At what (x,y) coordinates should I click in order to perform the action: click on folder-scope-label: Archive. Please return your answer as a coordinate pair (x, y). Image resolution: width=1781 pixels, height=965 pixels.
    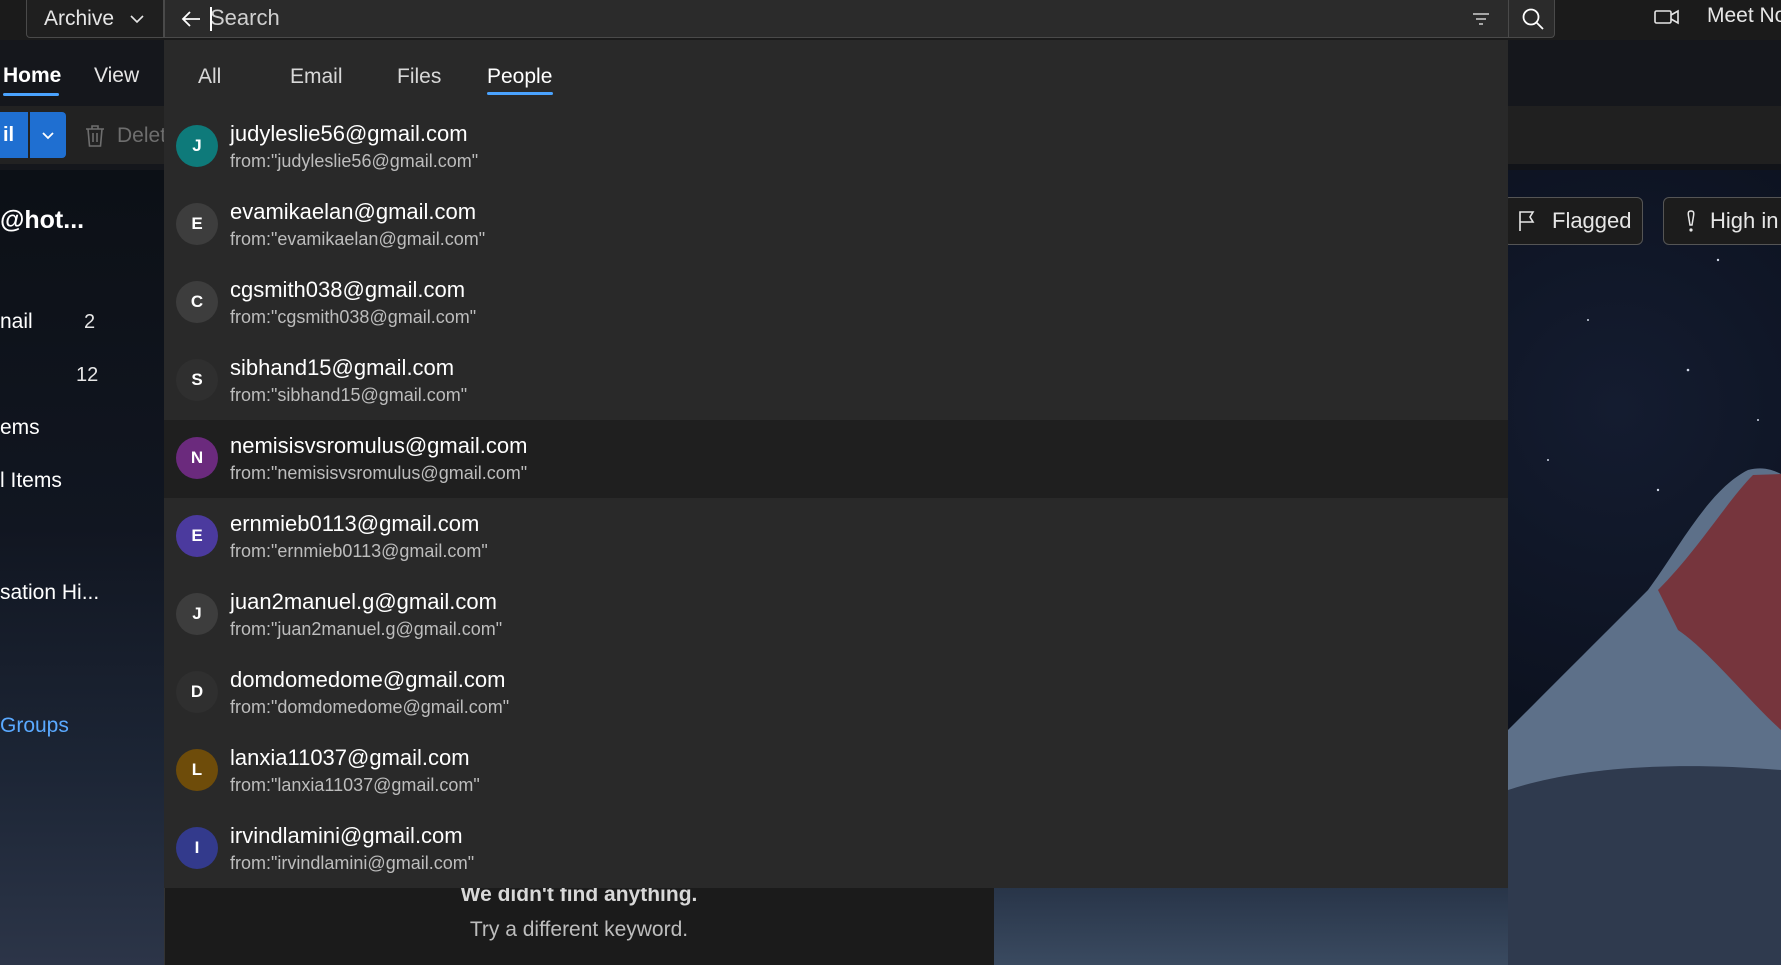
    Looking at the image, I should click on (79, 18).